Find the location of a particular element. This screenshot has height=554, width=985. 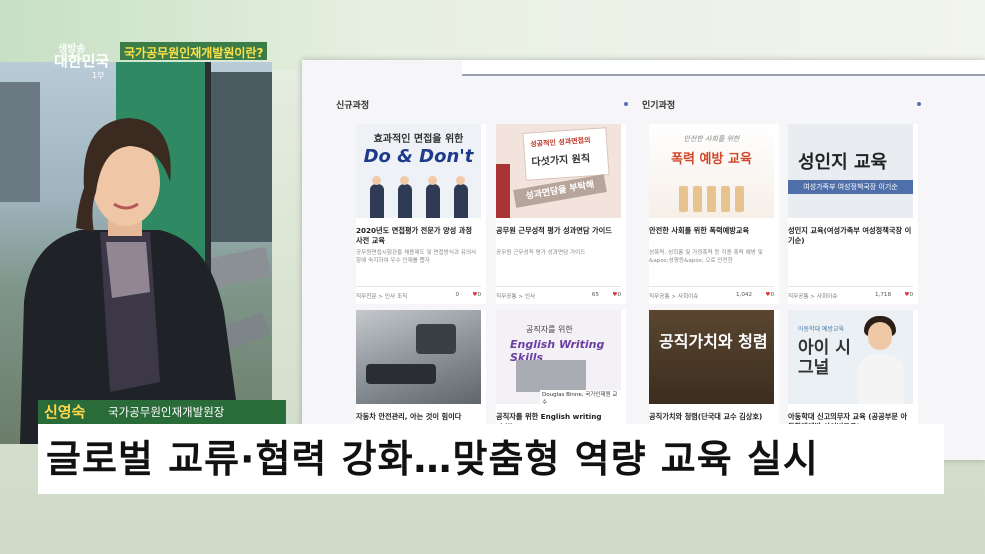

course-category: 직무전문 > 인사 조직 is located at coordinates (382, 297).